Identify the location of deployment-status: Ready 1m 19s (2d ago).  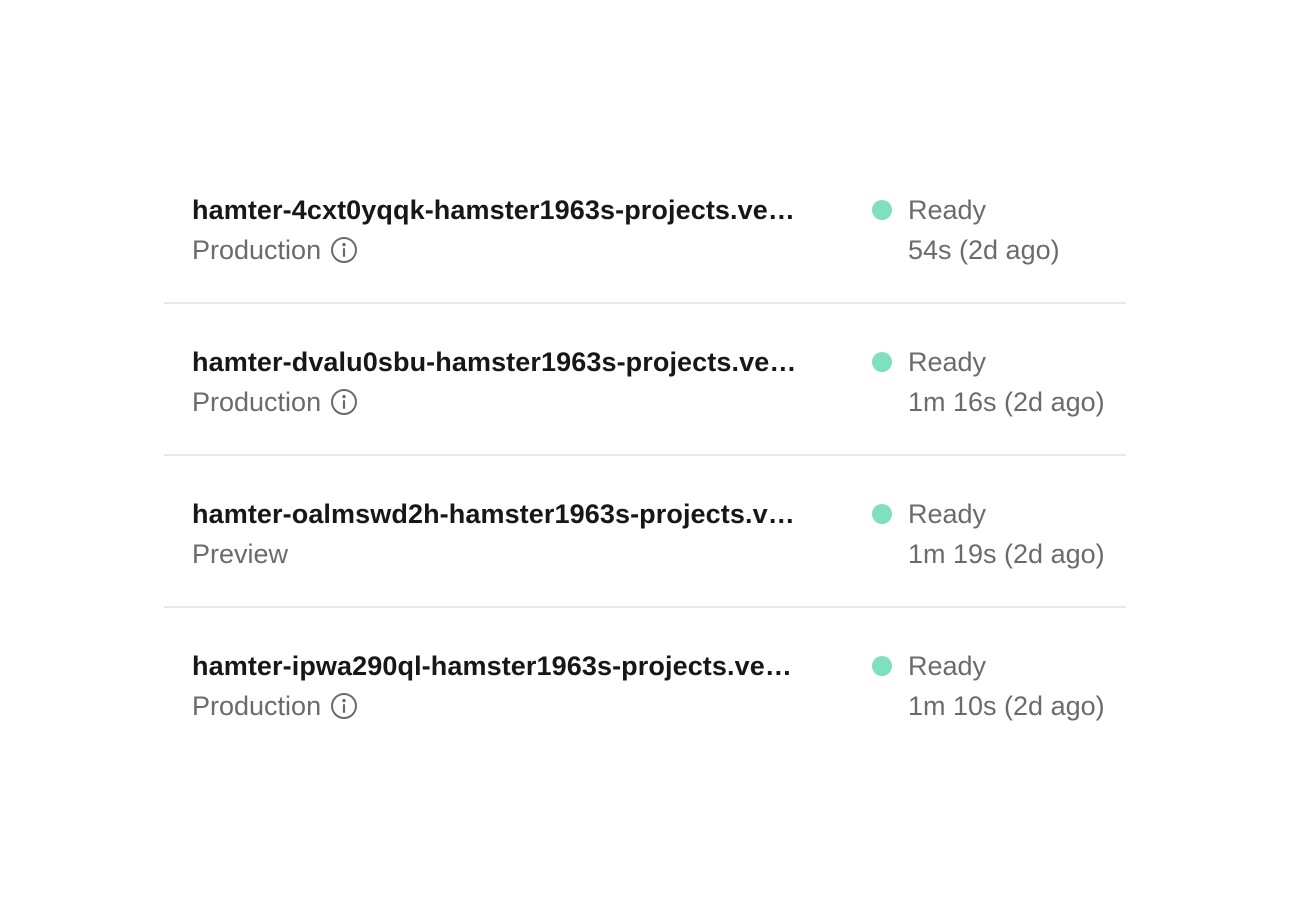
(1002, 534).